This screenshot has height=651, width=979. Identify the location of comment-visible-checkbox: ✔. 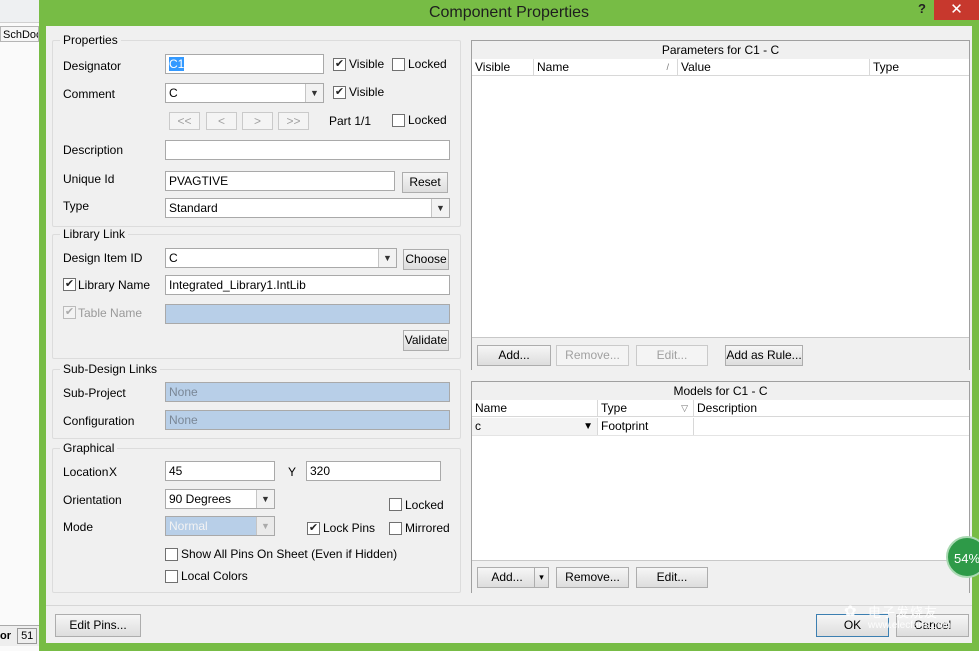
(339, 92).